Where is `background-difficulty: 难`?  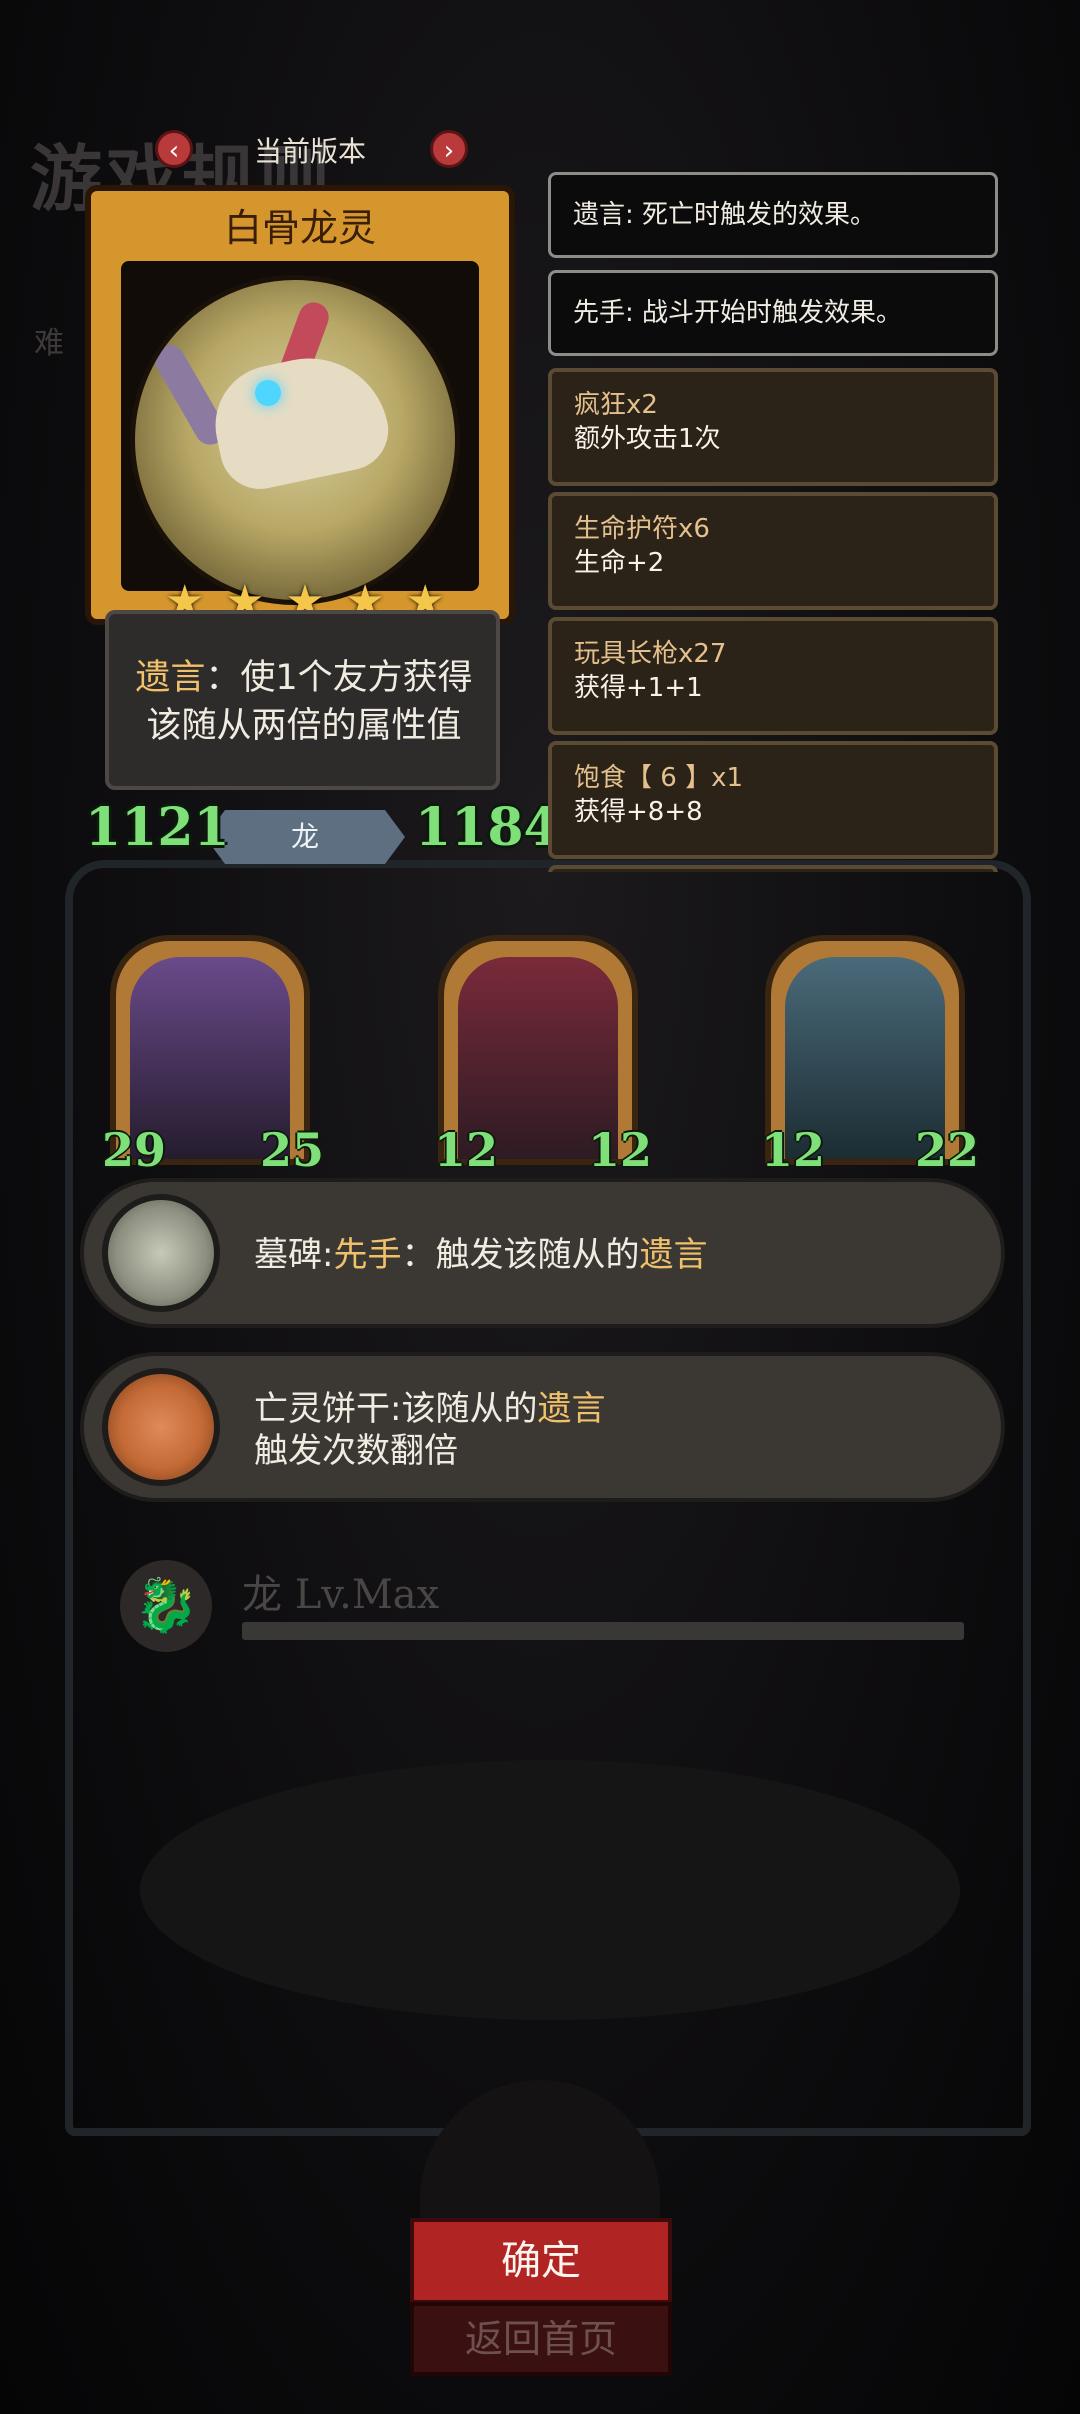
background-difficulty: 难 is located at coordinates (49, 343).